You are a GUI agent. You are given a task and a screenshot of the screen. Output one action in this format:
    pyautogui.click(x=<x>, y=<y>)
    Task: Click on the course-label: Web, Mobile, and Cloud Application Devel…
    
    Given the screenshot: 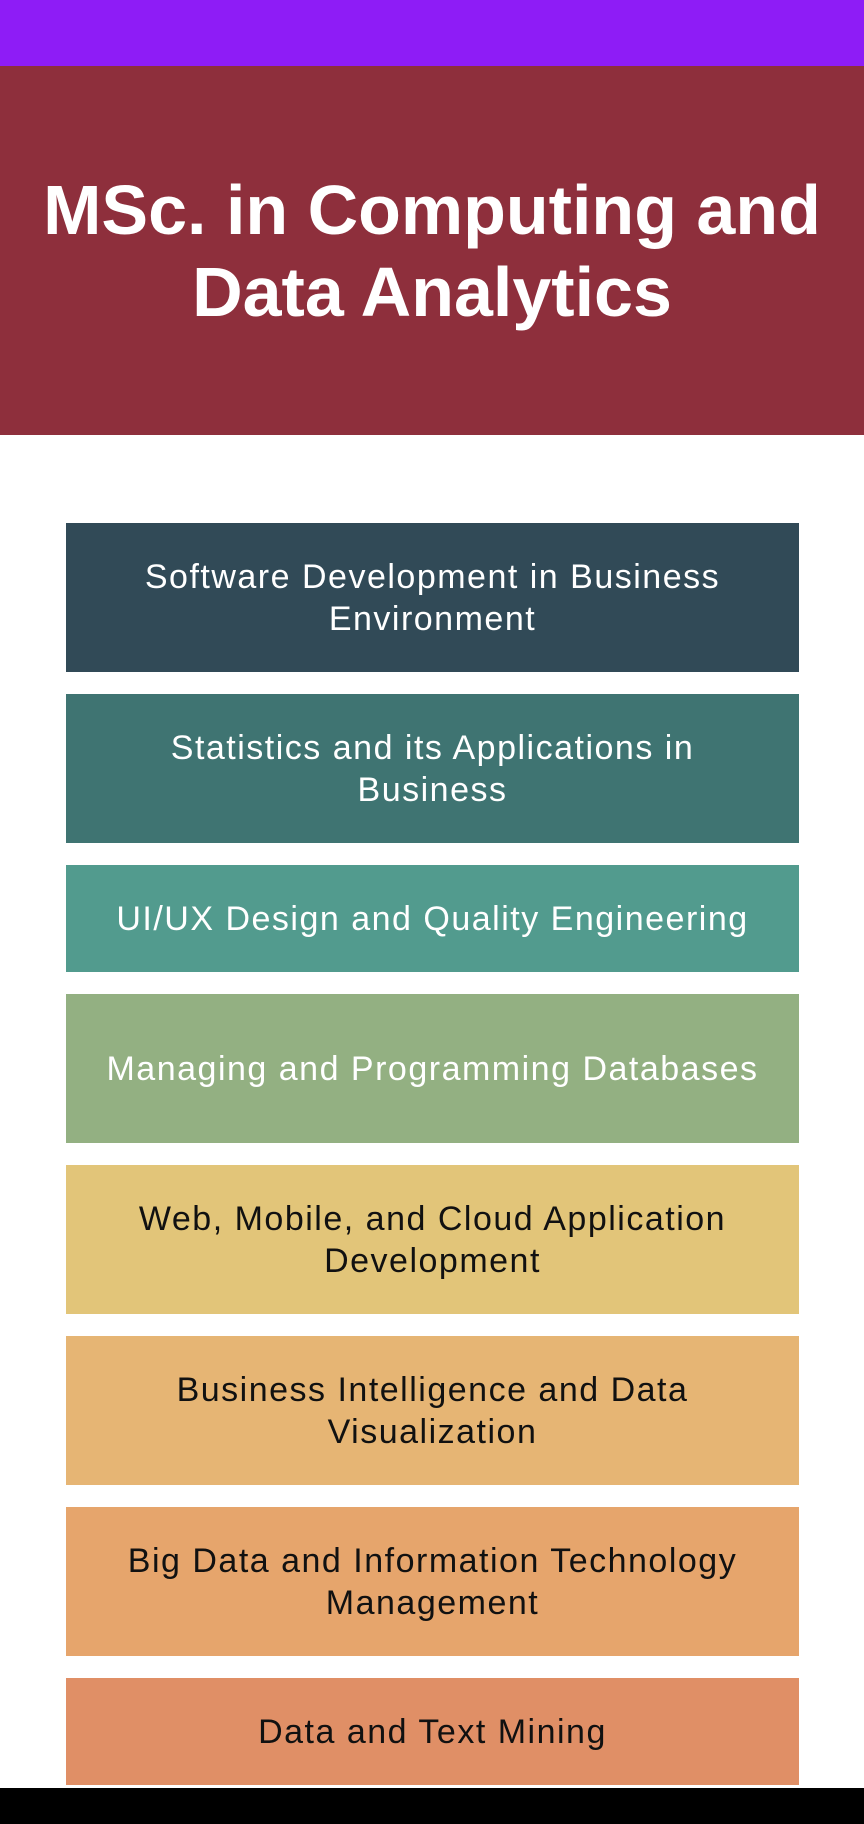 What is the action you would take?
    pyautogui.click(x=432, y=1239)
    